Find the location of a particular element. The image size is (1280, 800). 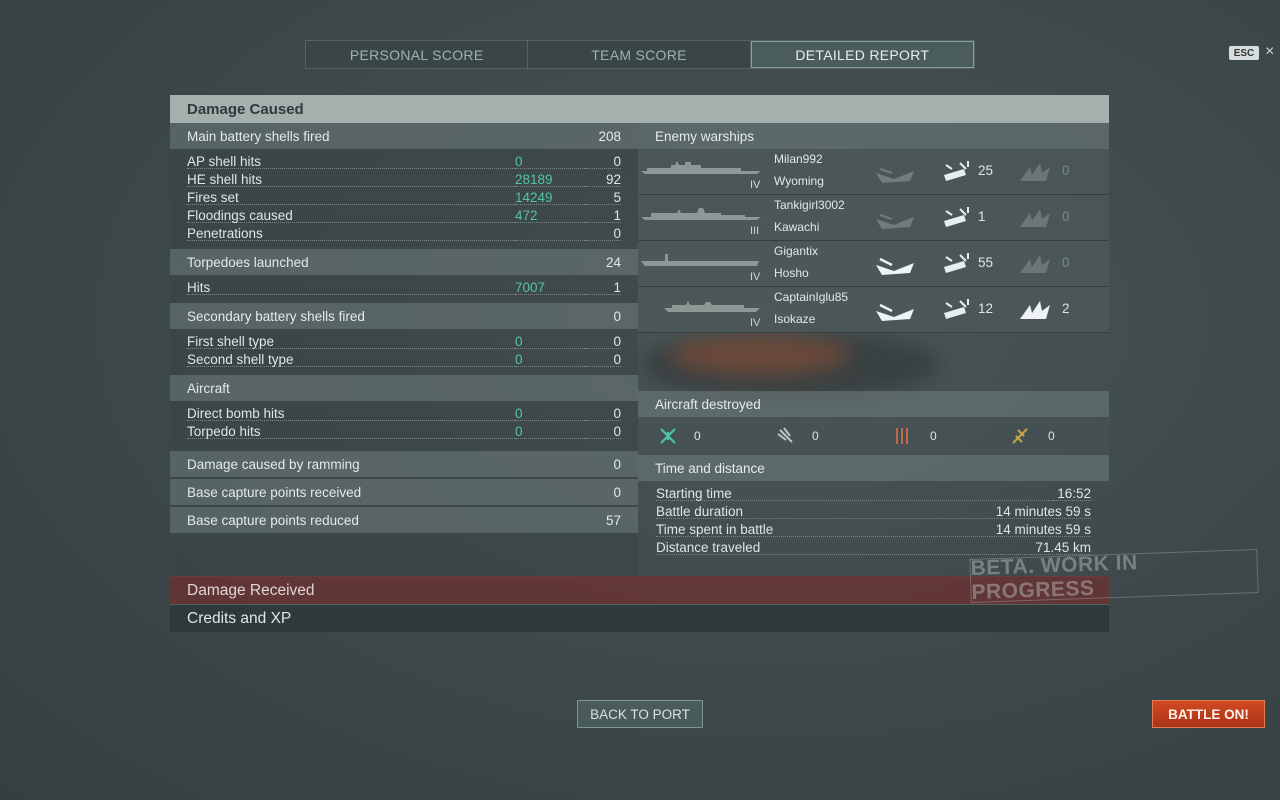

stat-row: Hits 7007 1 is located at coordinates (404, 288).